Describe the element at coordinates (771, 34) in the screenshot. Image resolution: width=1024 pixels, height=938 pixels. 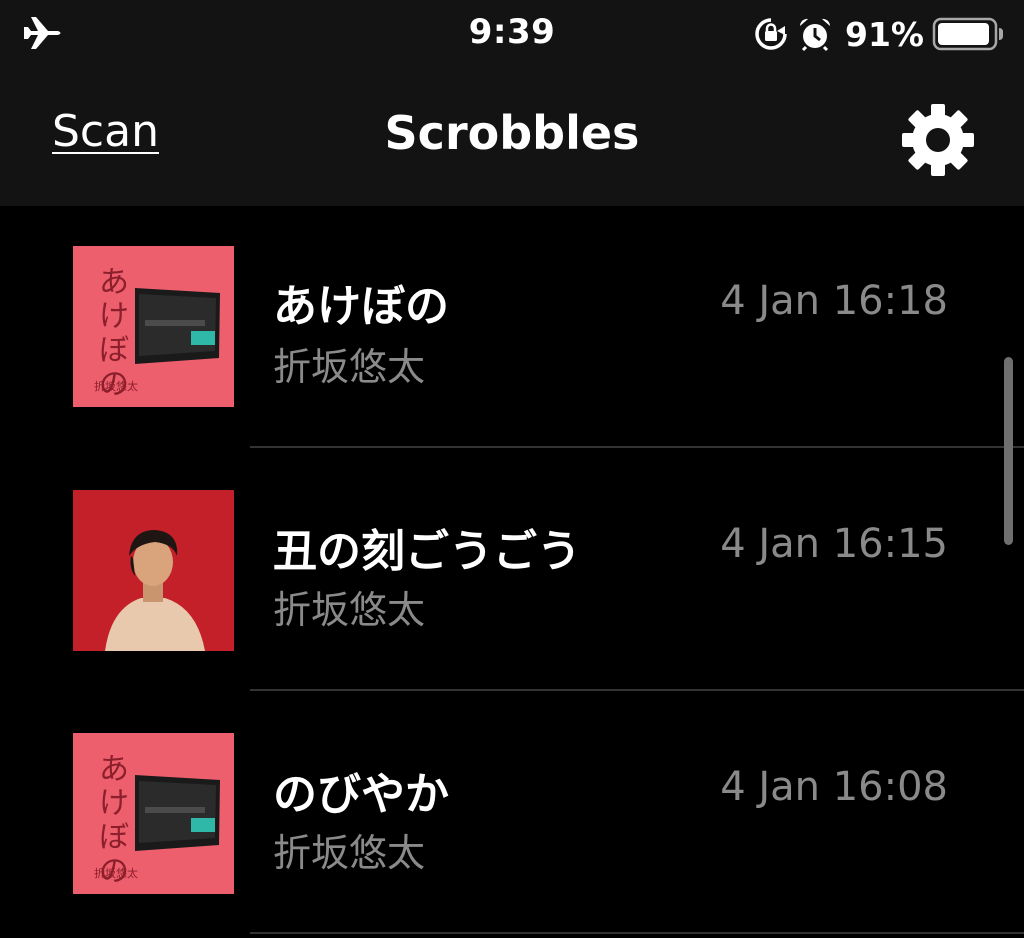
I see `lock-rotation-icon` at that location.